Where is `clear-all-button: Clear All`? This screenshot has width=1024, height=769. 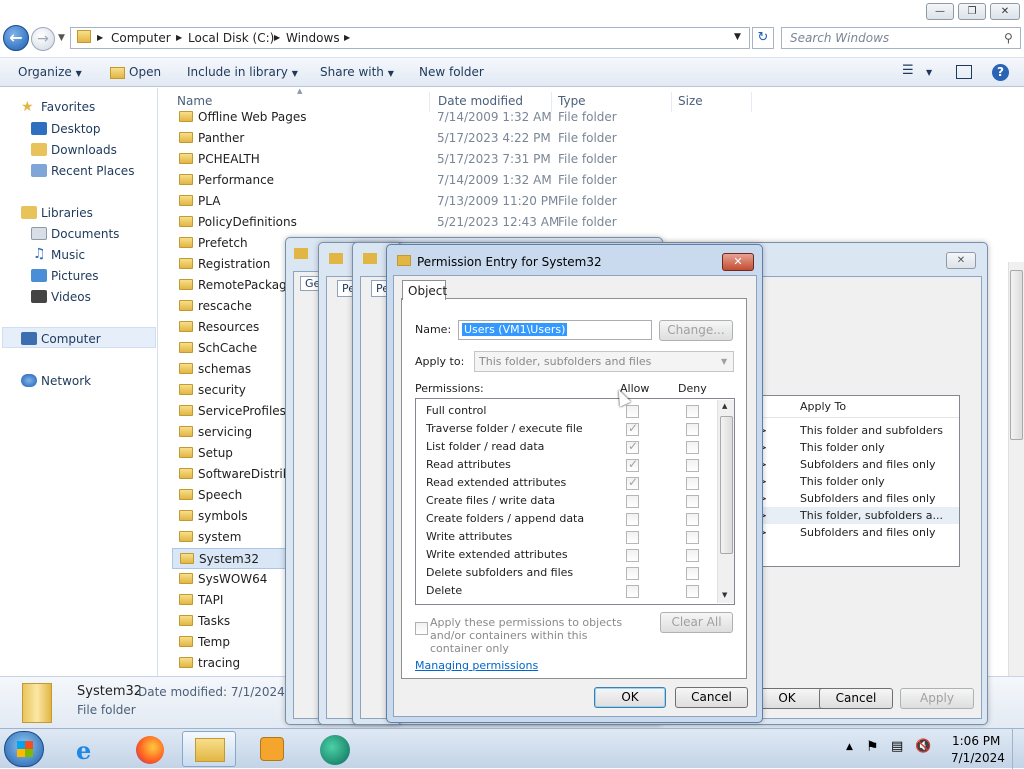
clear-all-button: Clear All is located at coordinates (696, 622).